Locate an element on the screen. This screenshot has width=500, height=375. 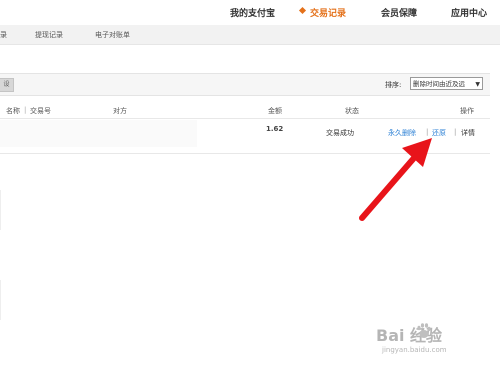
sub-navigation: 录 提现记录 电子对账单 is located at coordinates (250, 35).